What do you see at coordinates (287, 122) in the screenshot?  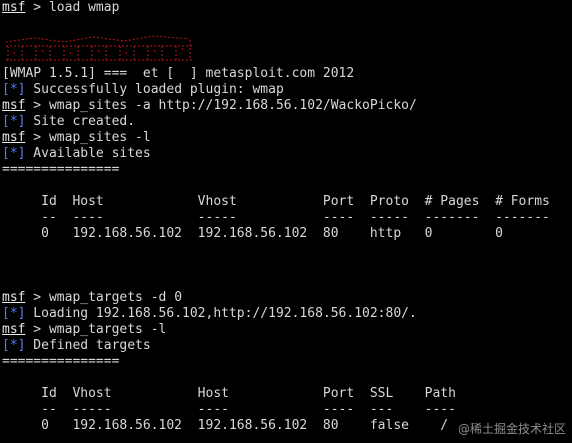 I see `terminal-line: [*] Site created.` at bounding box center [287, 122].